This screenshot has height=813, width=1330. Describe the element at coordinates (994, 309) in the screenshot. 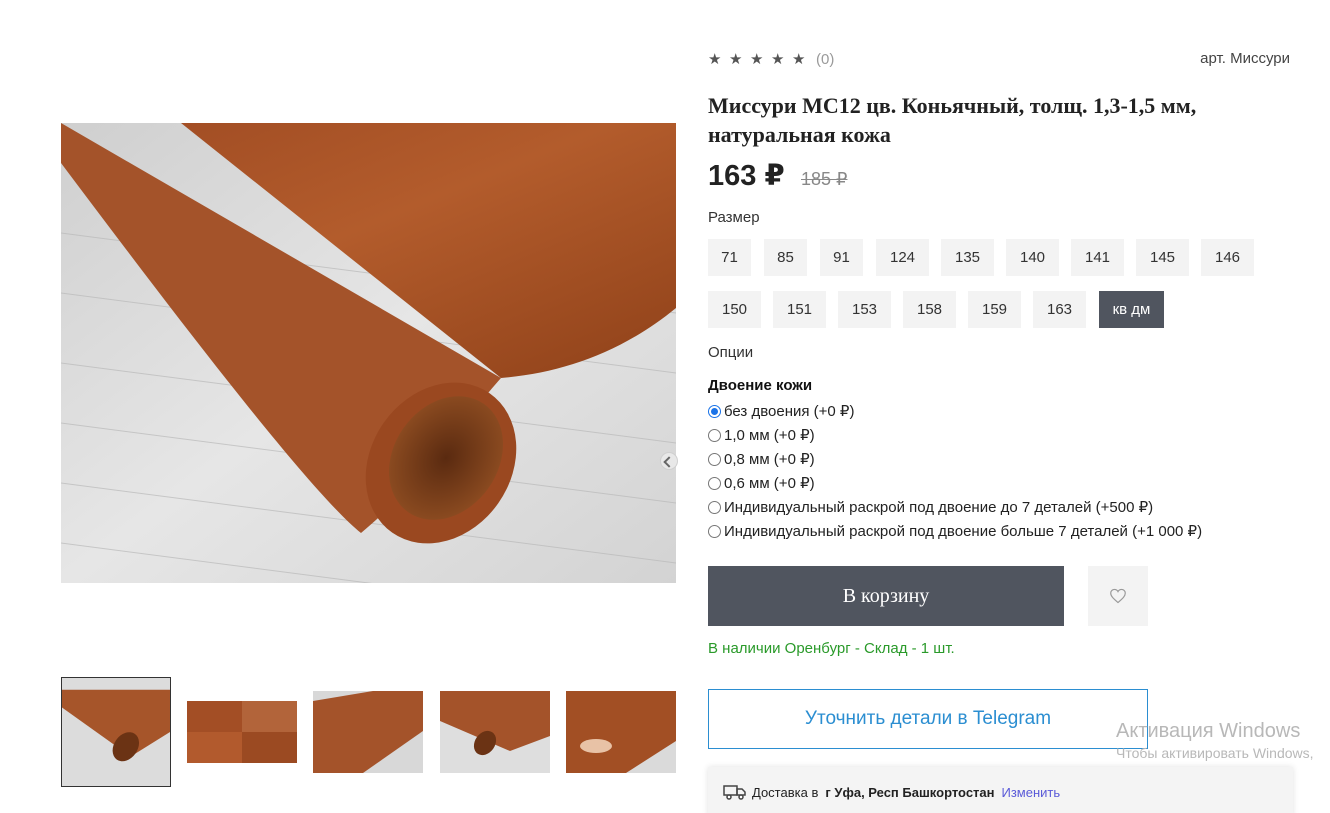

I see `size-option: 159` at that location.